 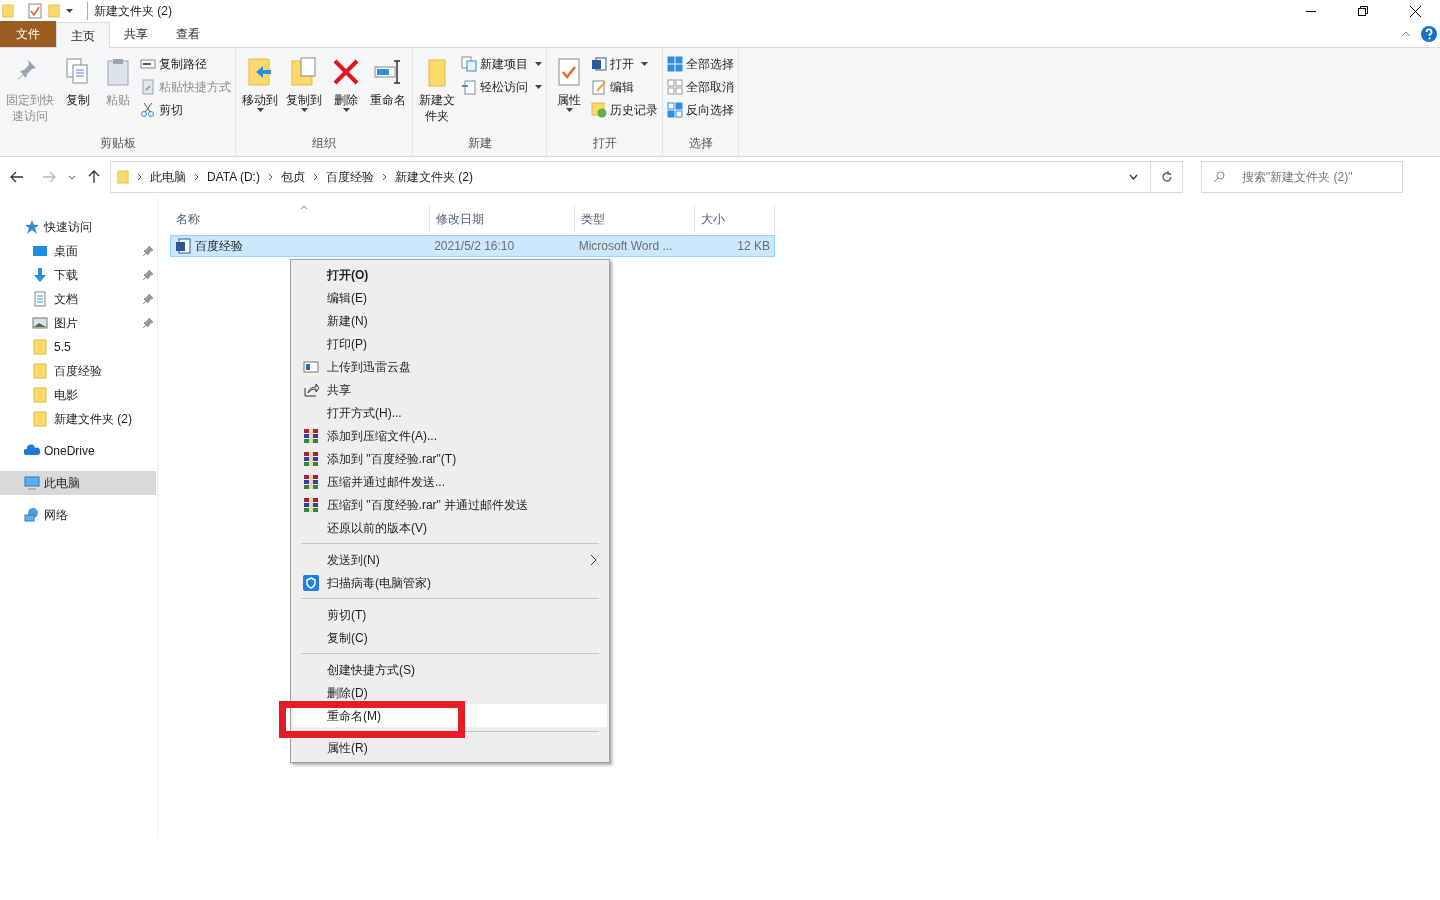 I want to click on edit-icon, so click(x=599, y=86).